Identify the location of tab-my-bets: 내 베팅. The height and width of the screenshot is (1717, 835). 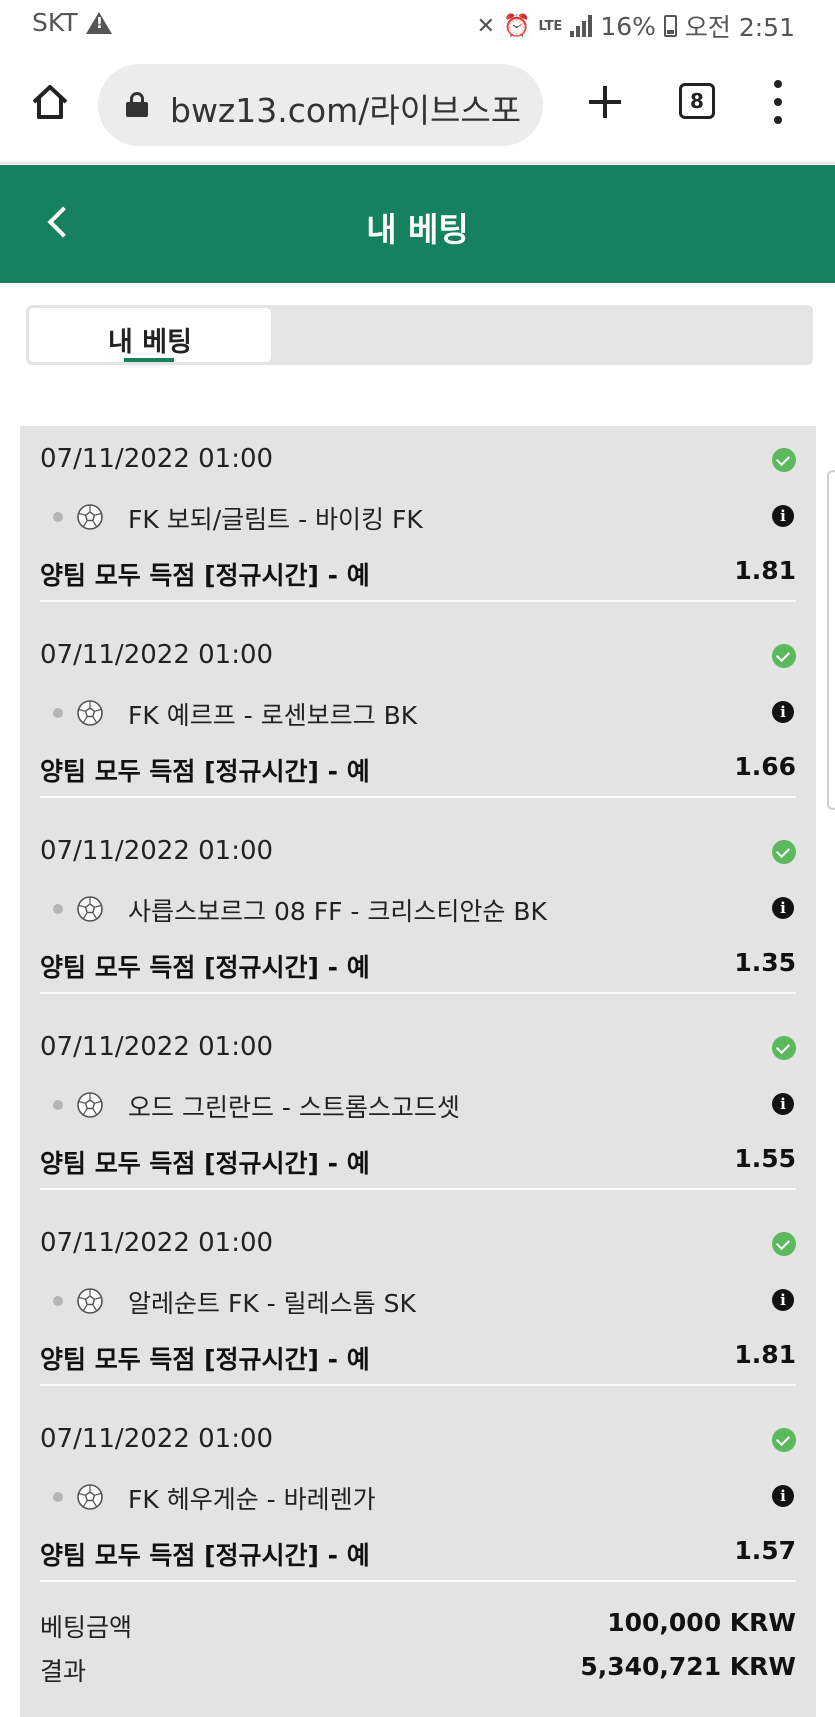
(150, 335).